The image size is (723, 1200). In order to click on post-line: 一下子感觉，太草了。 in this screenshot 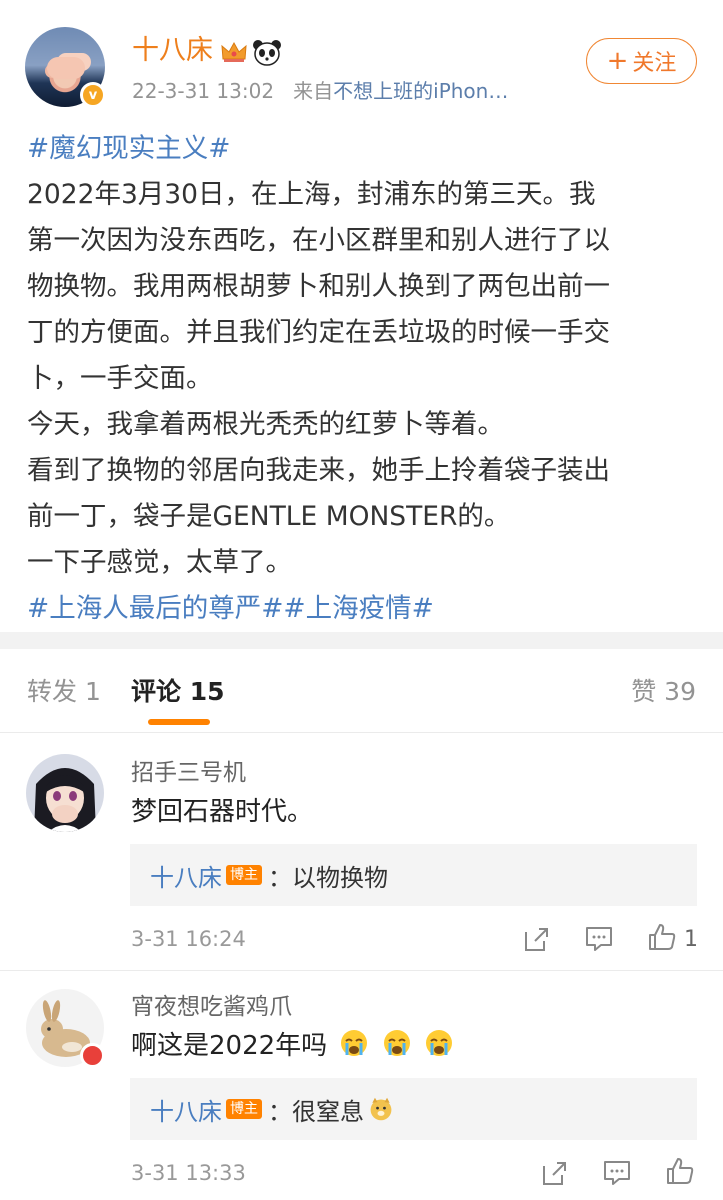, I will do `click(159, 562)`.